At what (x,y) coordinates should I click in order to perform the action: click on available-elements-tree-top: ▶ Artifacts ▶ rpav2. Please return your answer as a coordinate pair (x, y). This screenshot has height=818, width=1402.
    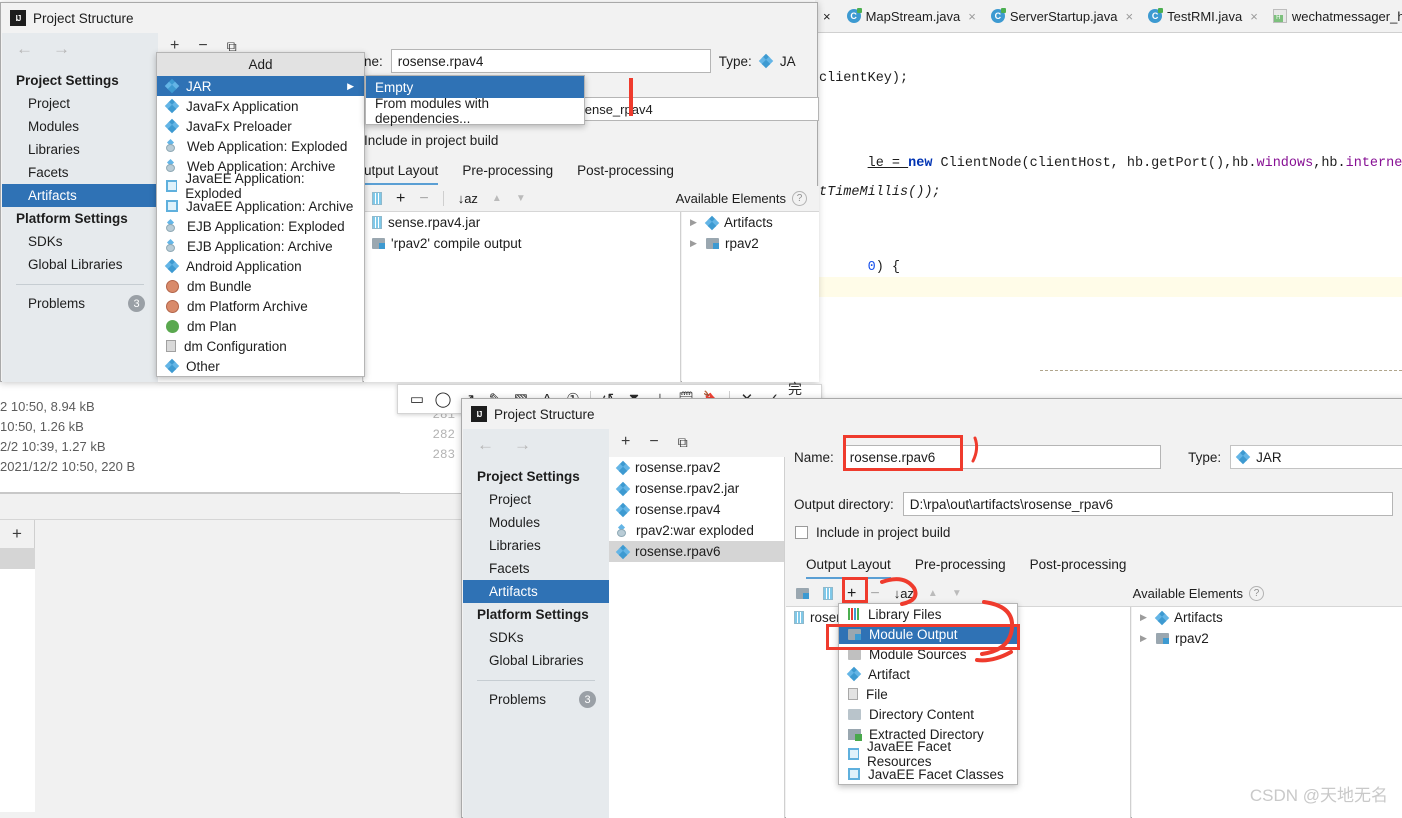
    Looking at the image, I should click on (750, 297).